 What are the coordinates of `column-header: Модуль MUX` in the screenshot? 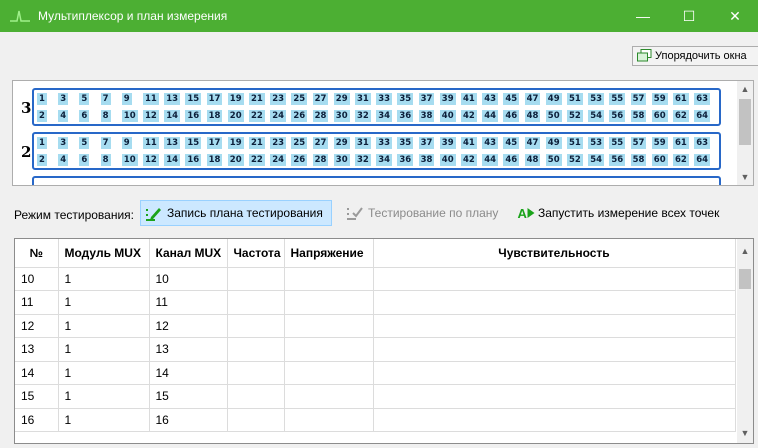 It's located at (104, 253).